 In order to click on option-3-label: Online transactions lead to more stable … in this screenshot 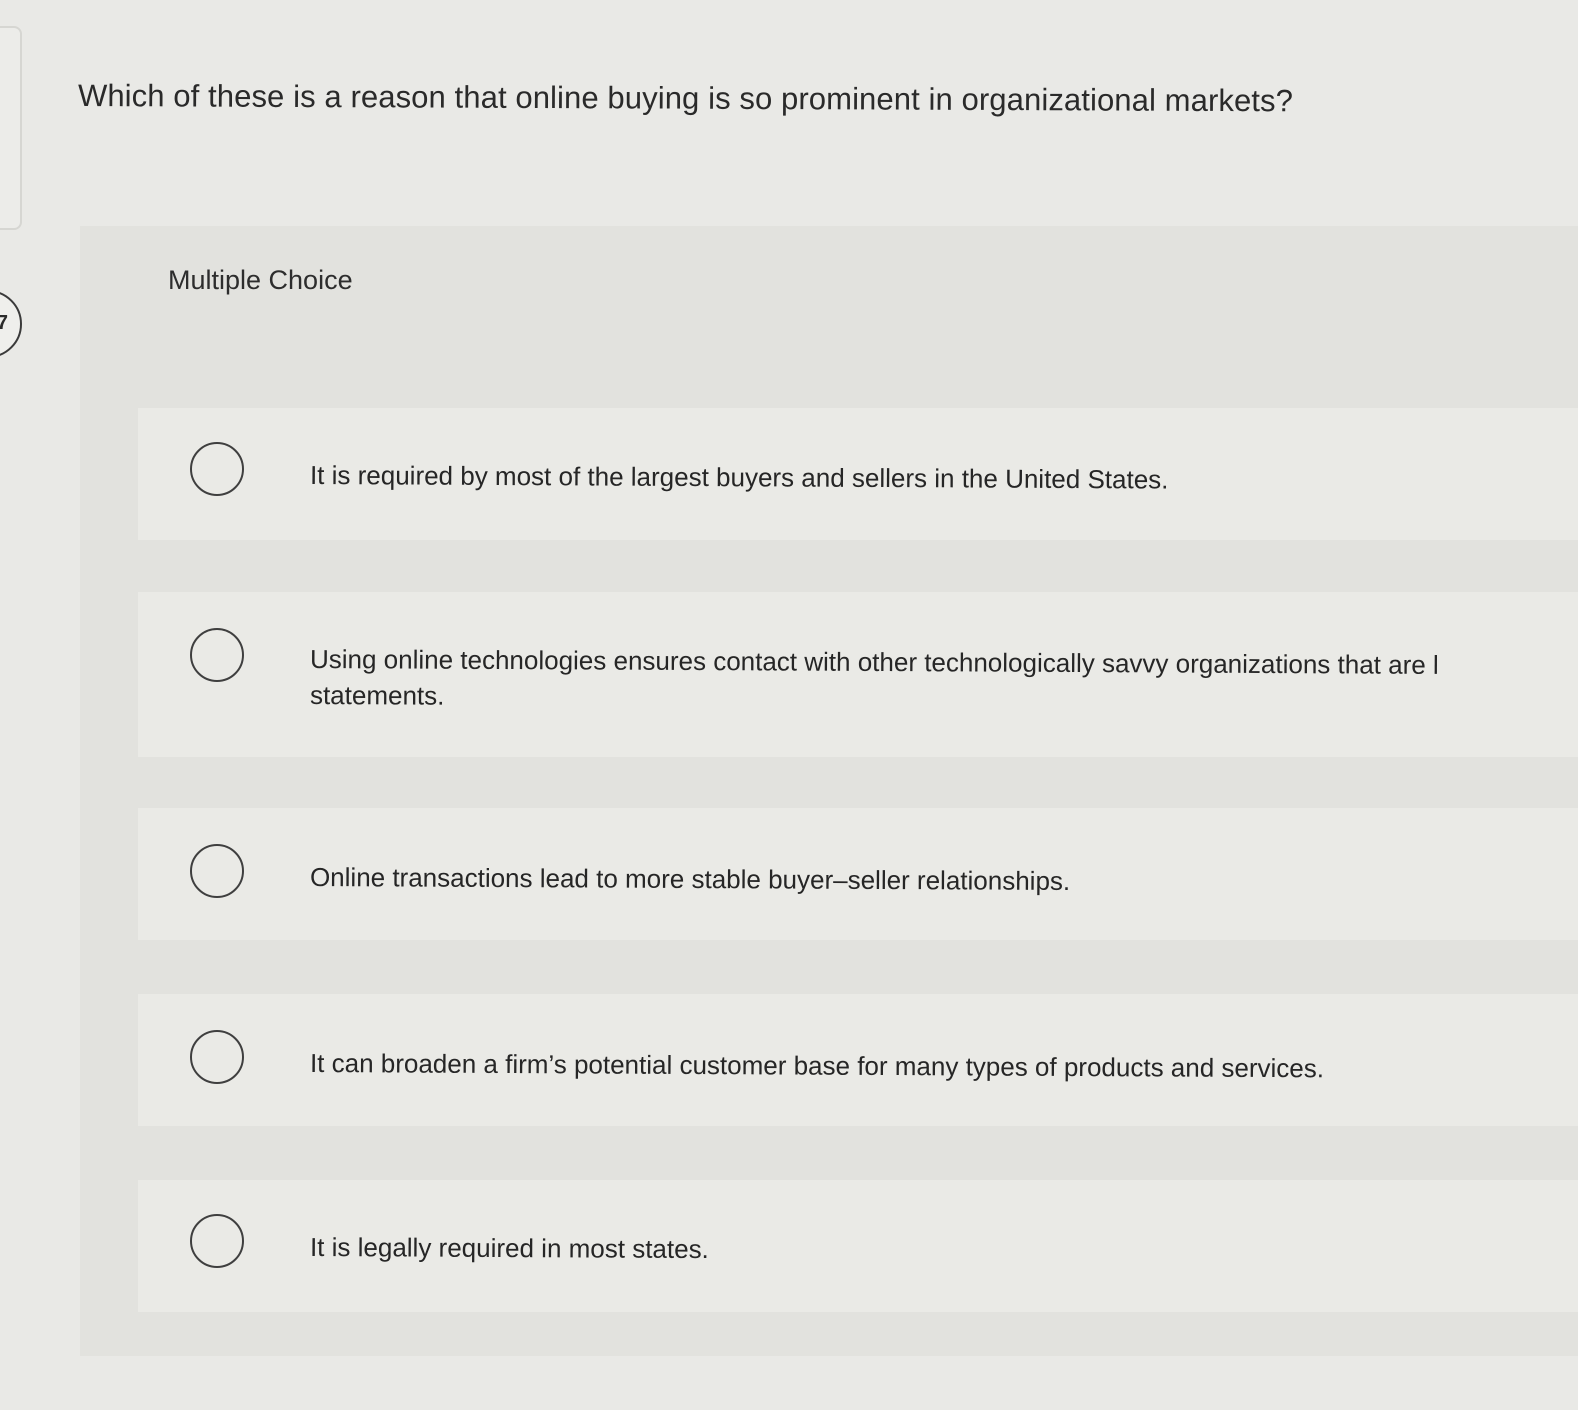, I will do `click(690, 879)`.